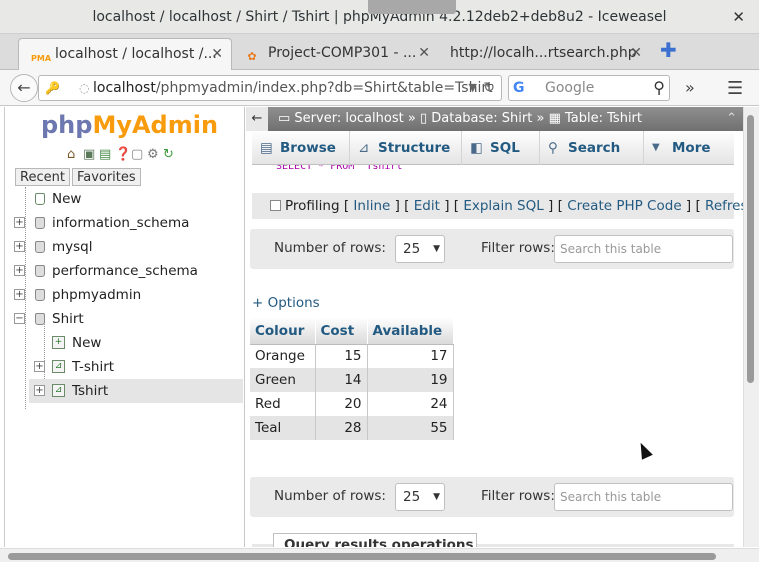 This screenshot has height=562, width=759. What do you see at coordinates (283, 356) in the screenshot?
I see `cell-colour: Orange` at bounding box center [283, 356].